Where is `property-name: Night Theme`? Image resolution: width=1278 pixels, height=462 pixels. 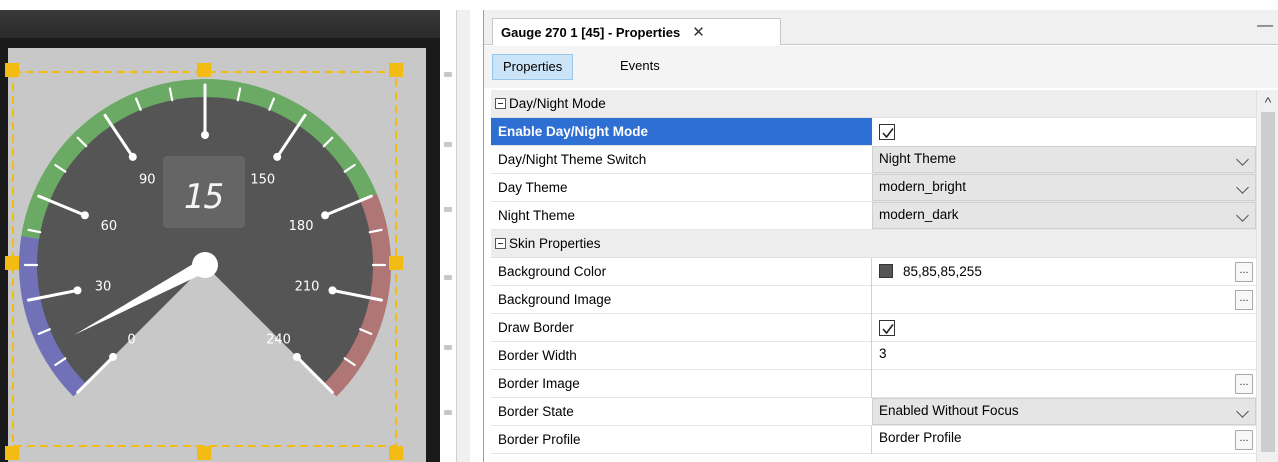
property-name: Night Theme is located at coordinates (537, 215).